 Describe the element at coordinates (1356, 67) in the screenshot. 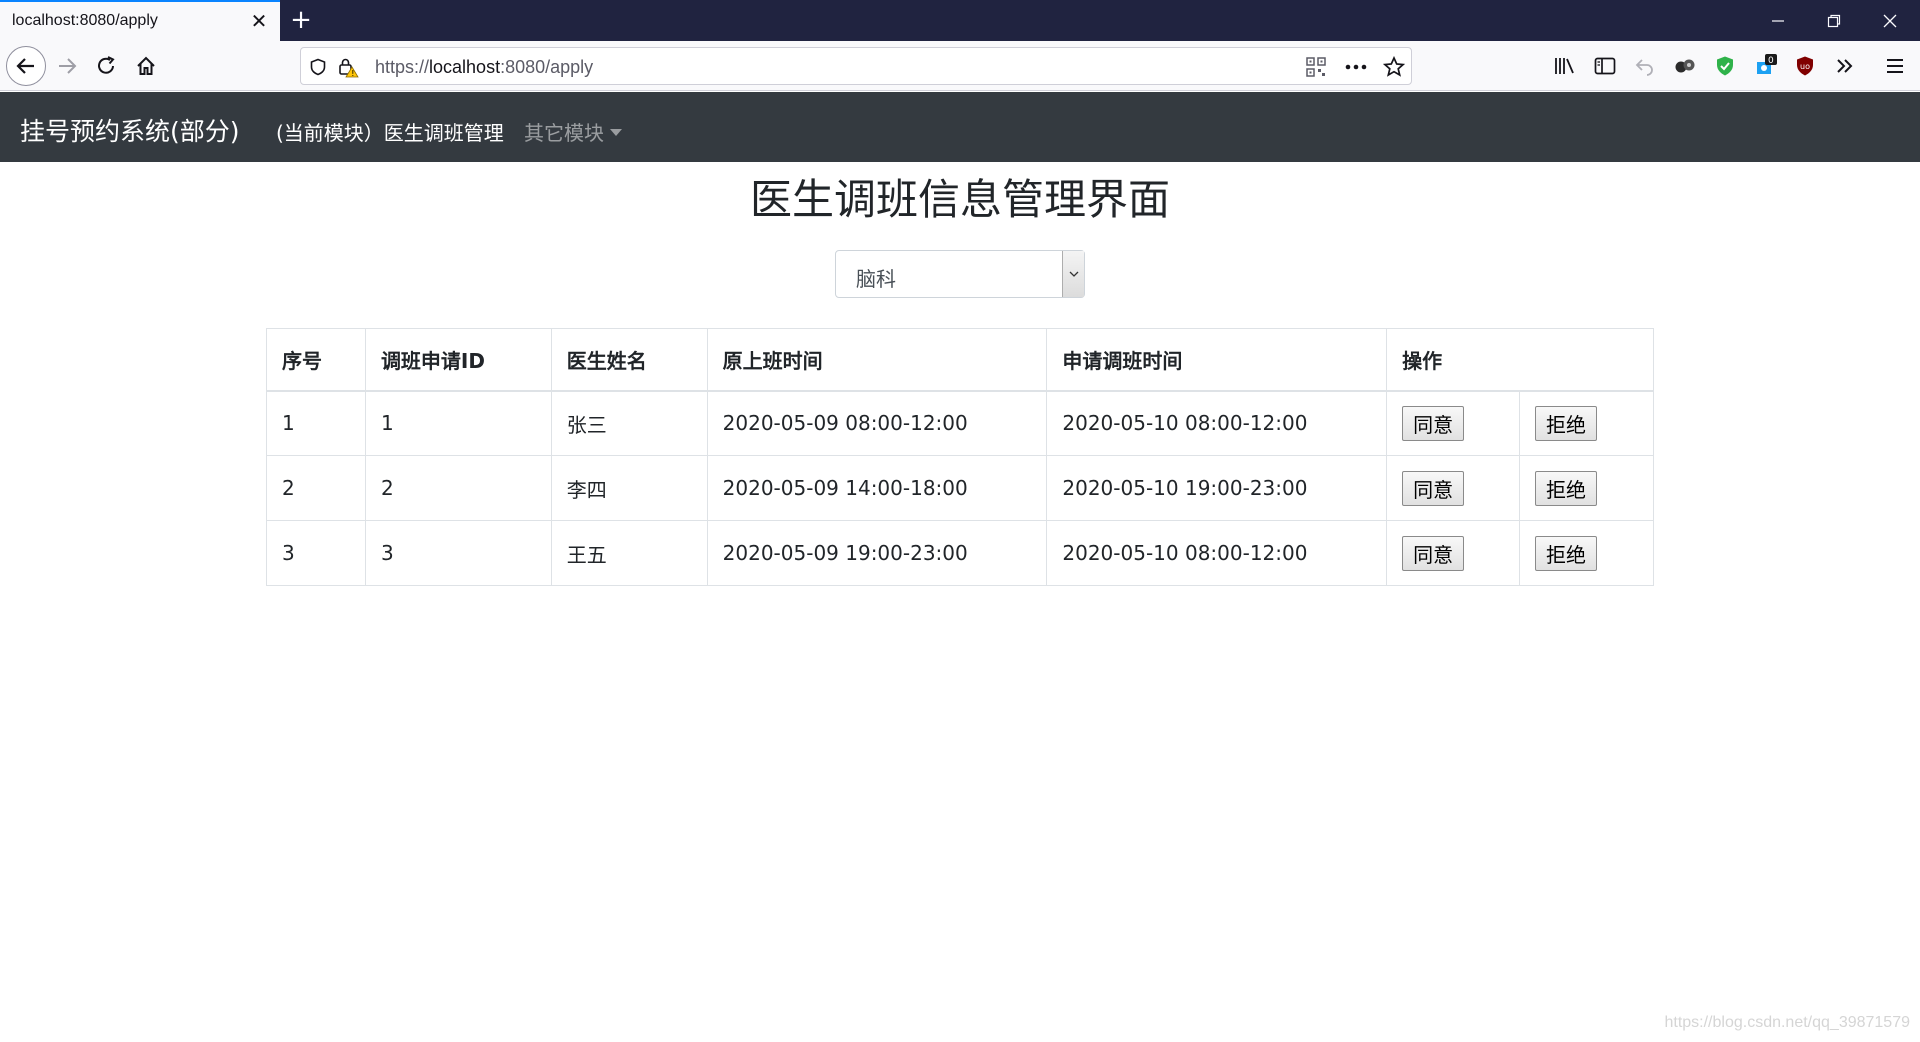

I see `more-actions-icon` at that location.